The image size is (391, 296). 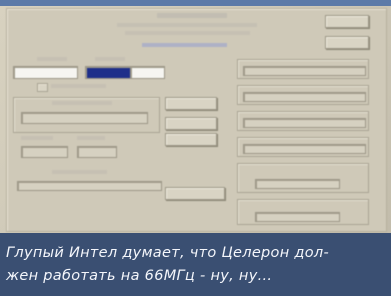 What do you see at coordinates (347, 21) in the screenshot?
I see `ok-button` at bounding box center [347, 21].